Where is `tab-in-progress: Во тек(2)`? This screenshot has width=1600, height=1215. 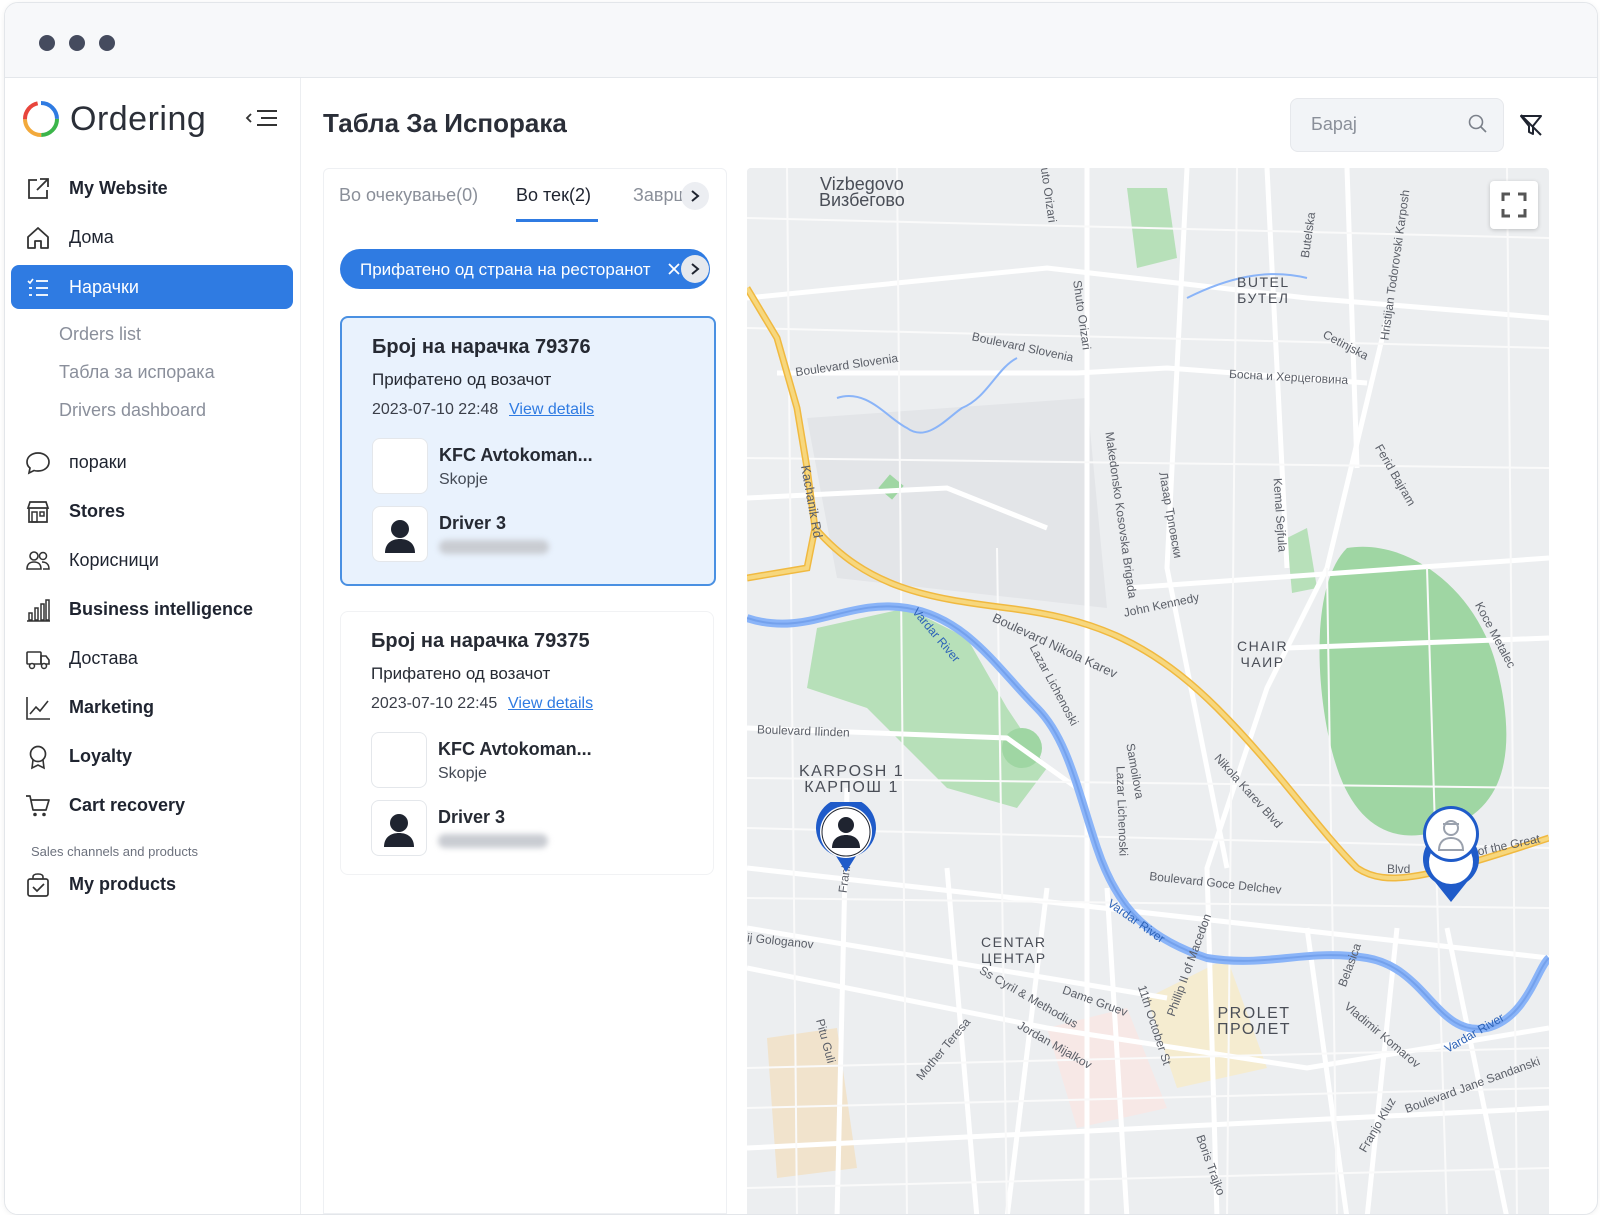
tab-in-progress: Во тек(2) is located at coordinates (553, 195).